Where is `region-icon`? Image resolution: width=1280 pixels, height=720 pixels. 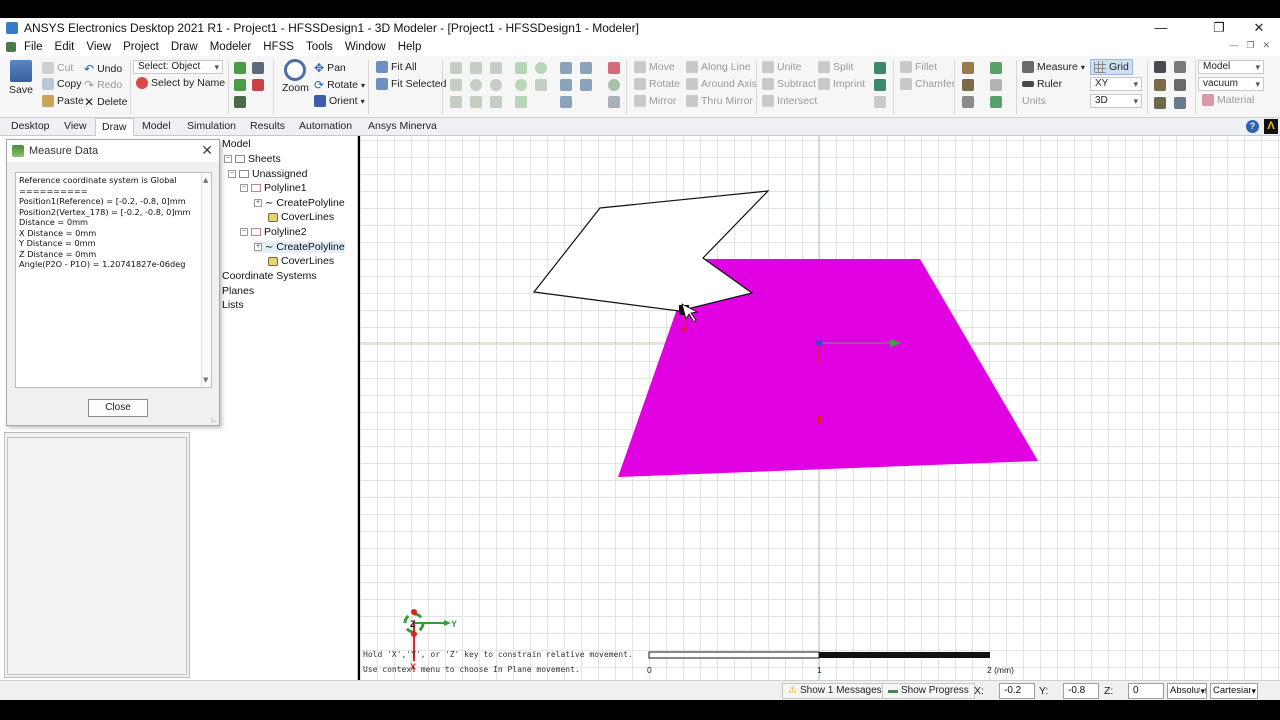 region-icon is located at coordinates (614, 68).